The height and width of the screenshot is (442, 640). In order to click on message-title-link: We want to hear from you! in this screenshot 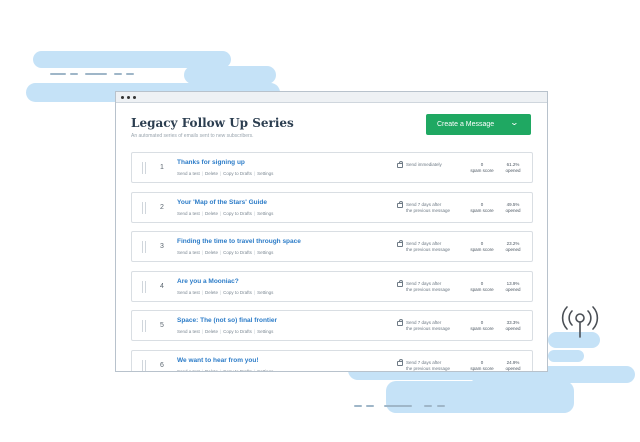, I will do `click(218, 360)`.